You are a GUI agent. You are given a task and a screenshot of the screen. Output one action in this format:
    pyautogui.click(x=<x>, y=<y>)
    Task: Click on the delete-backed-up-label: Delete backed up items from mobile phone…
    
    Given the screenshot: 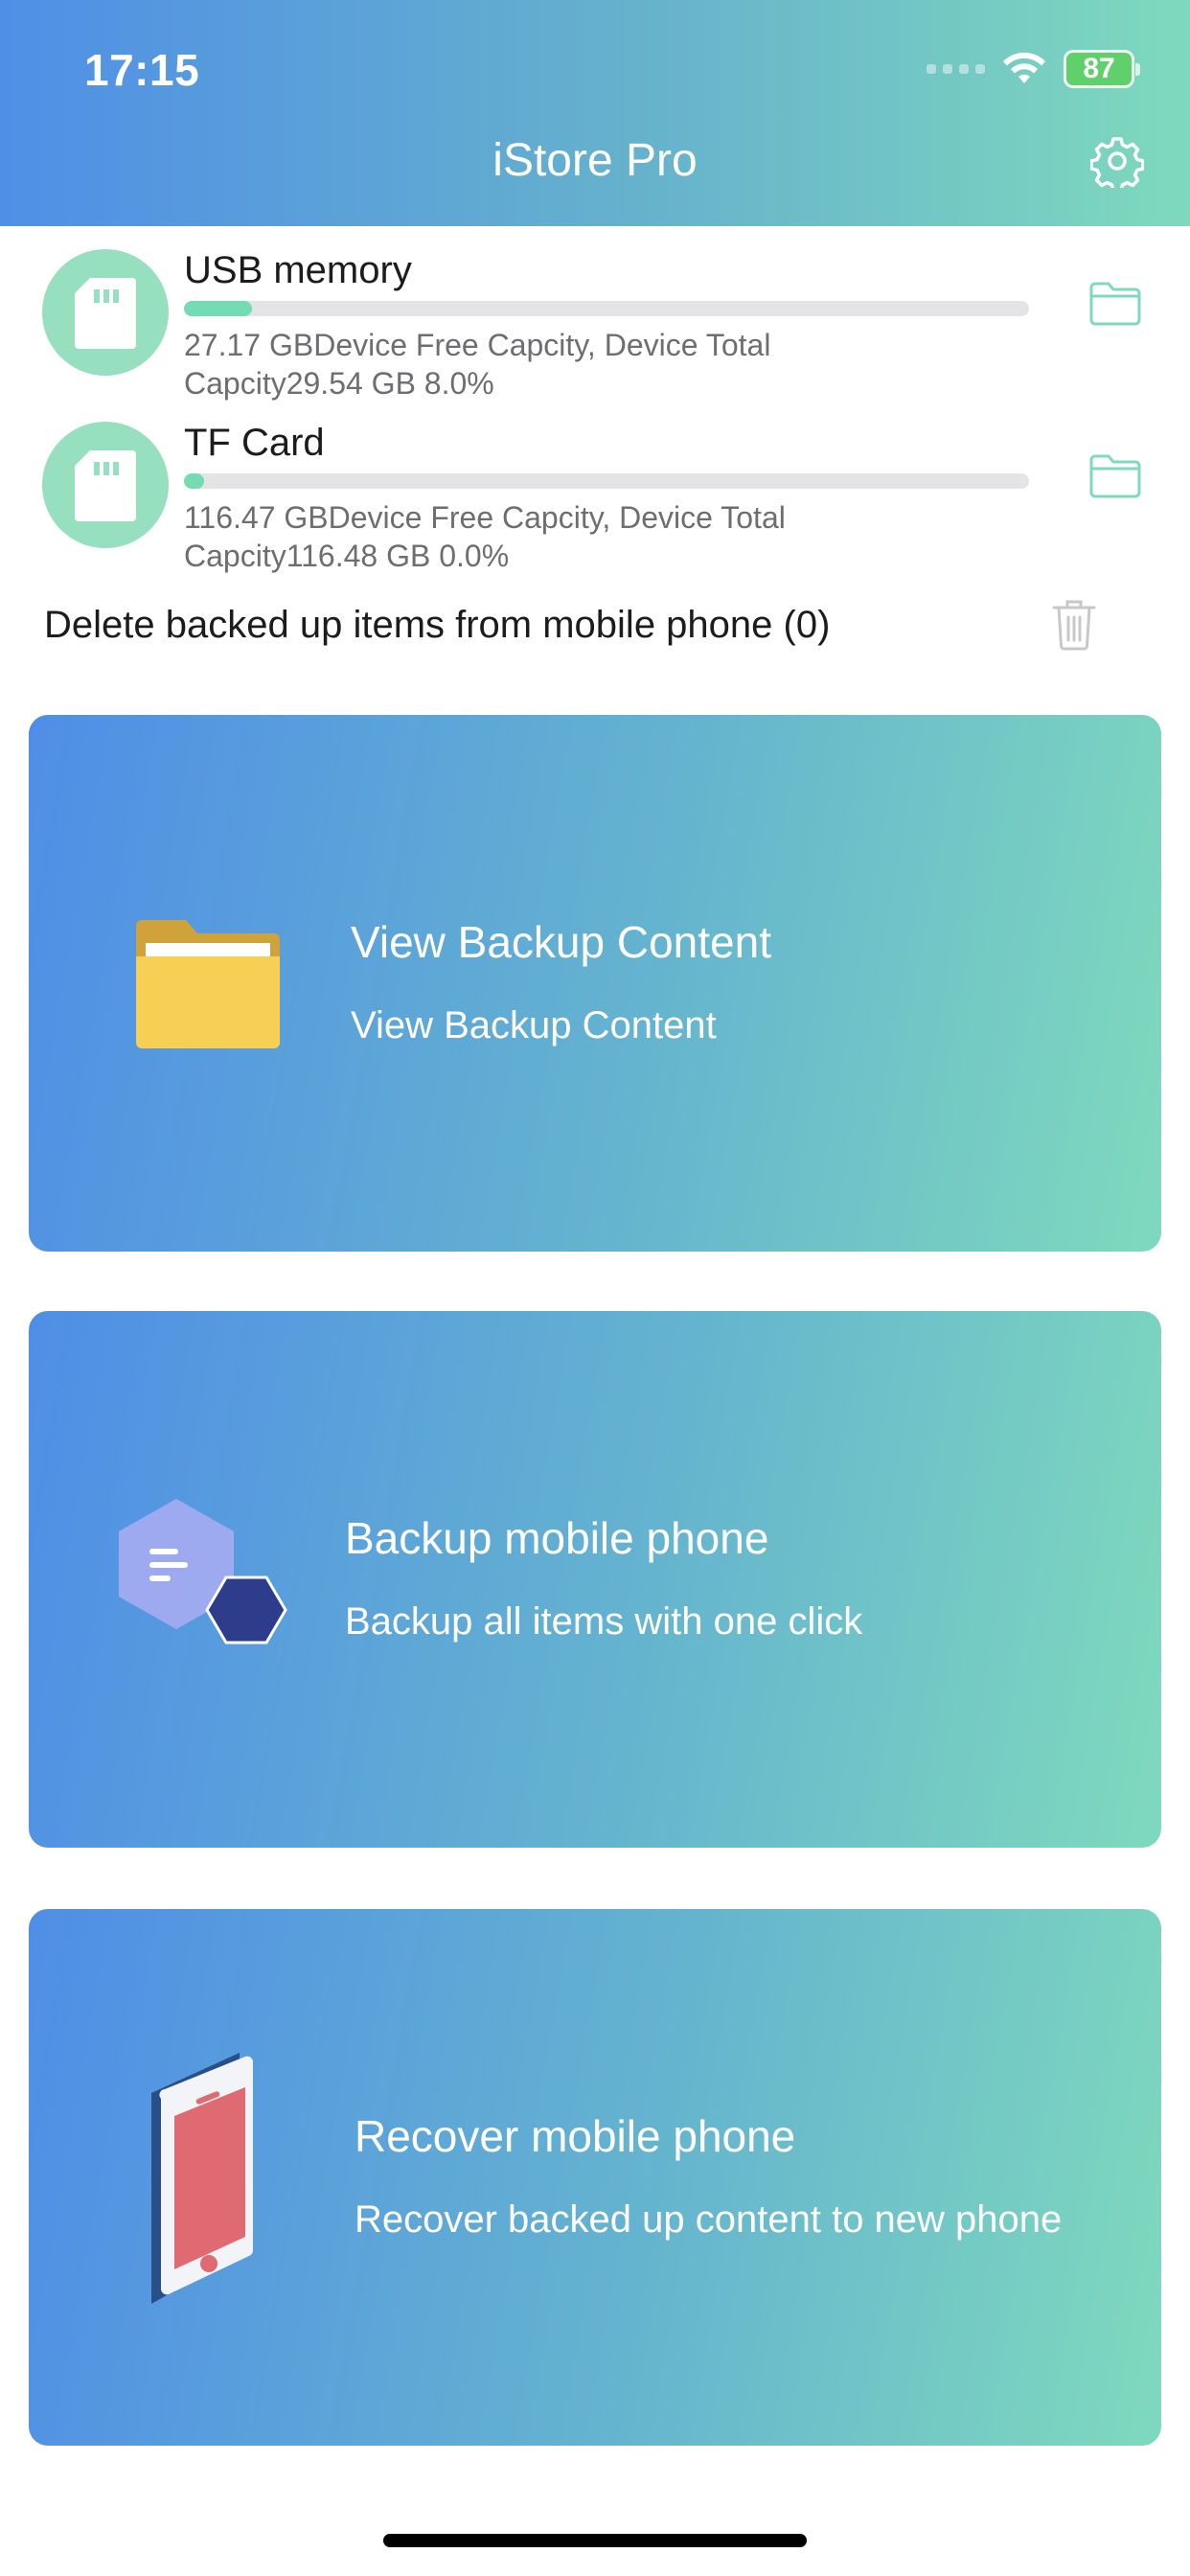 What is the action you would take?
    pyautogui.click(x=437, y=625)
    